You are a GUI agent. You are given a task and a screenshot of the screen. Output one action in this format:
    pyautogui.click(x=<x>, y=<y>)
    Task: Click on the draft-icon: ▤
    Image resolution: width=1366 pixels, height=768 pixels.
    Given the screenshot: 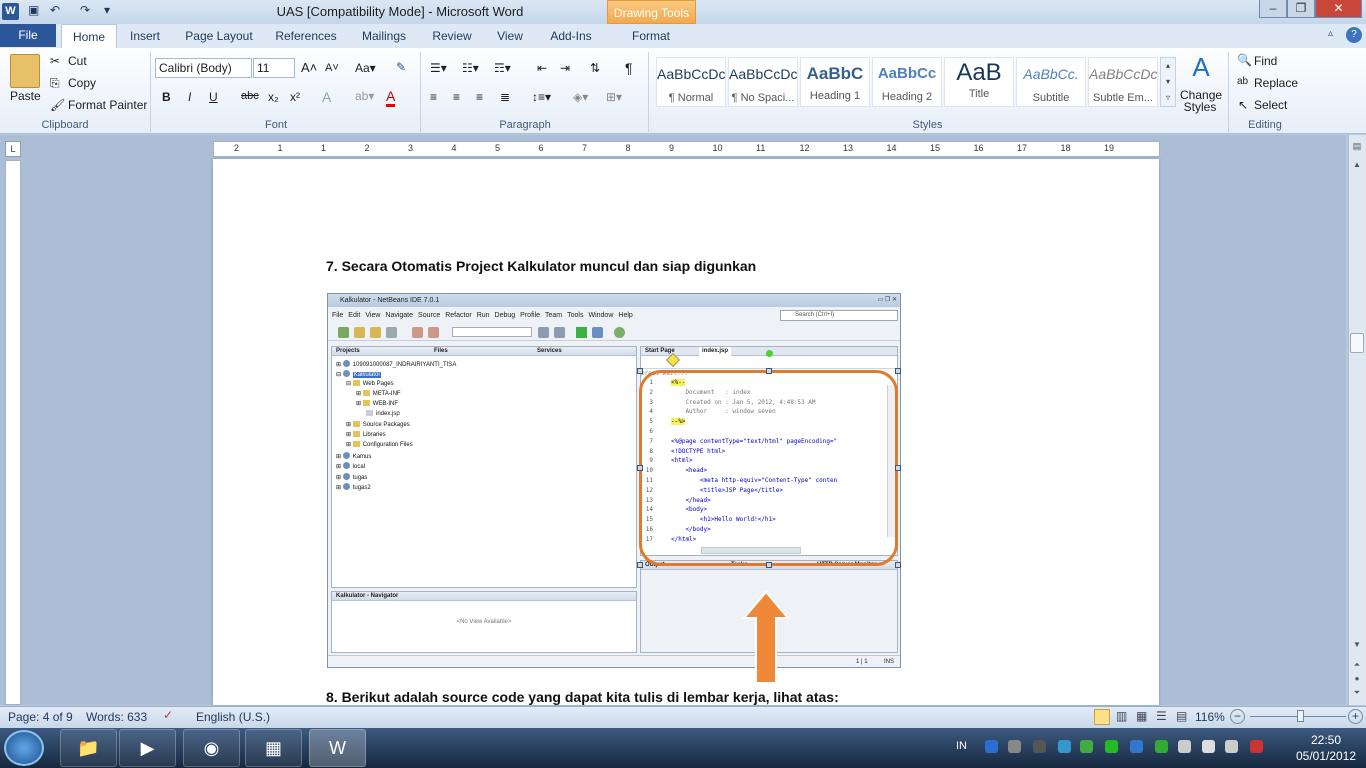 What is the action you would take?
    pyautogui.click(x=1181, y=716)
    